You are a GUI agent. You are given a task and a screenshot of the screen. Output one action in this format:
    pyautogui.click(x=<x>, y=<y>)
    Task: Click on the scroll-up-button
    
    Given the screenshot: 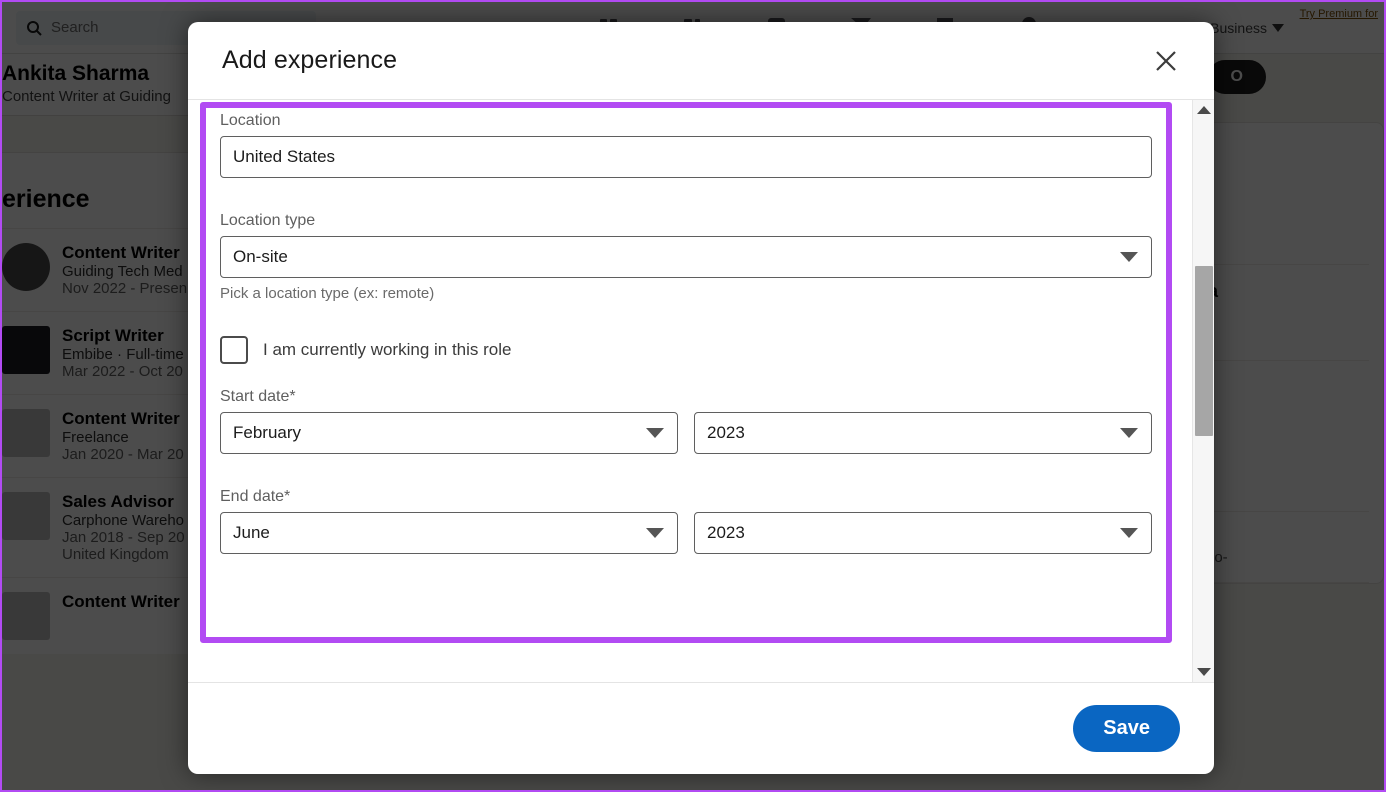 What is the action you would take?
    pyautogui.click(x=1203, y=110)
    